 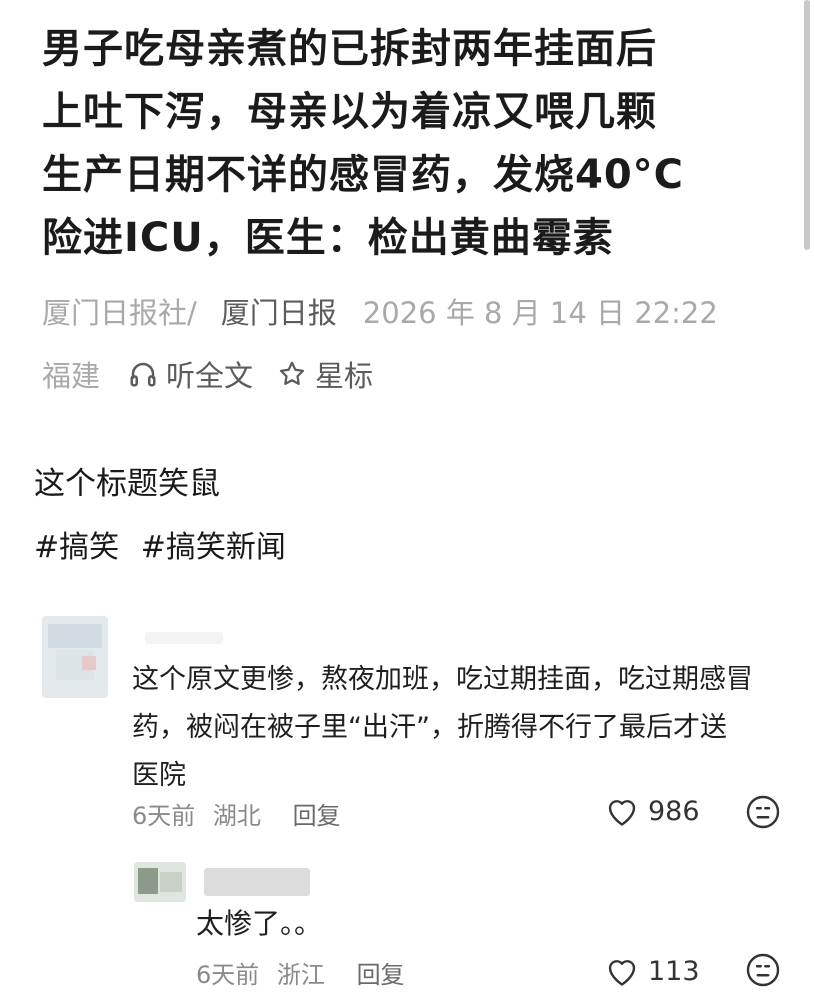 I want to click on comment-location: 浙江, so click(x=300, y=975).